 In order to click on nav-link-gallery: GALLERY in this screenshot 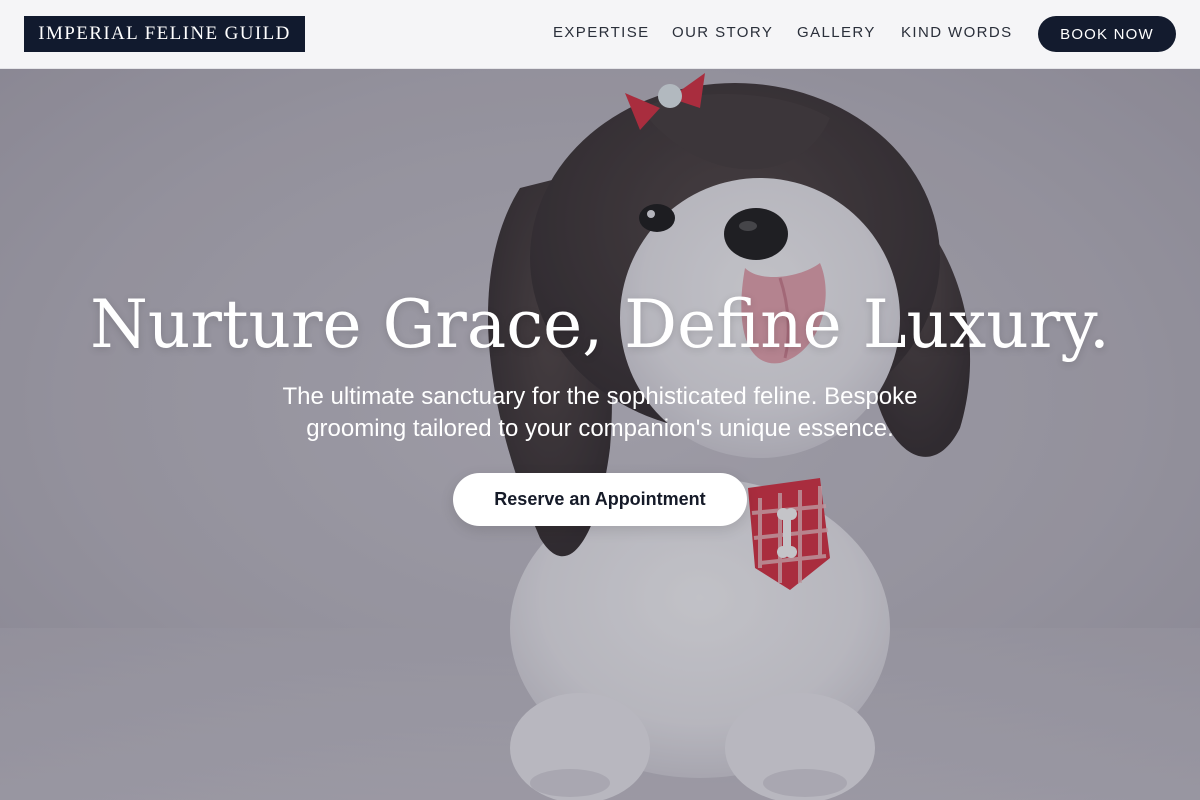, I will do `click(836, 34)`.